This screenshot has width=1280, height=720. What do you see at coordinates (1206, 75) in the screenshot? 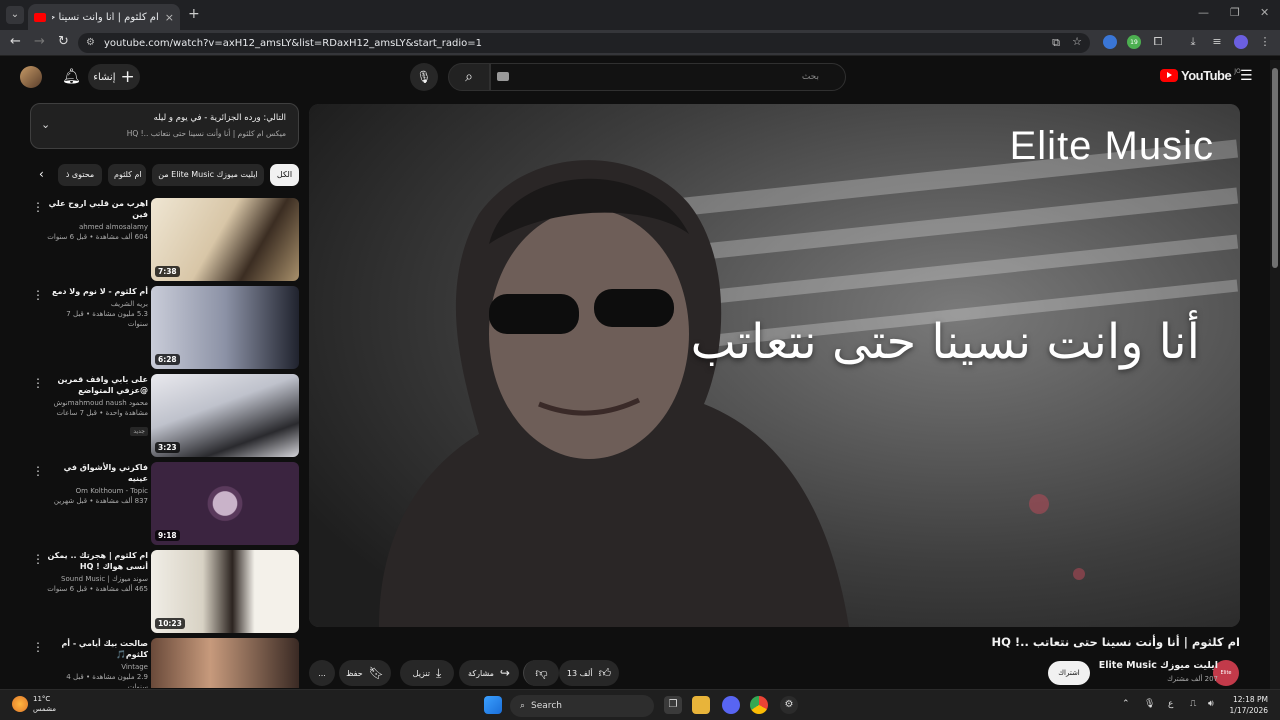
I see `youtube-wordmark: YouTube` at bounding box center [1206, 75].